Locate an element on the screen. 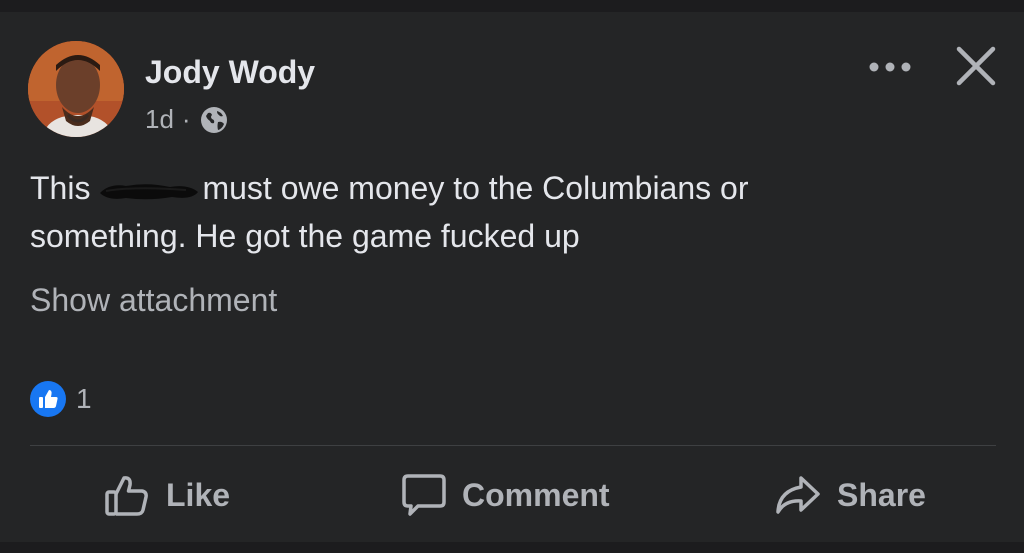 This screenshot has height=553, width=1024. divider is located at coordinates (513, 445).